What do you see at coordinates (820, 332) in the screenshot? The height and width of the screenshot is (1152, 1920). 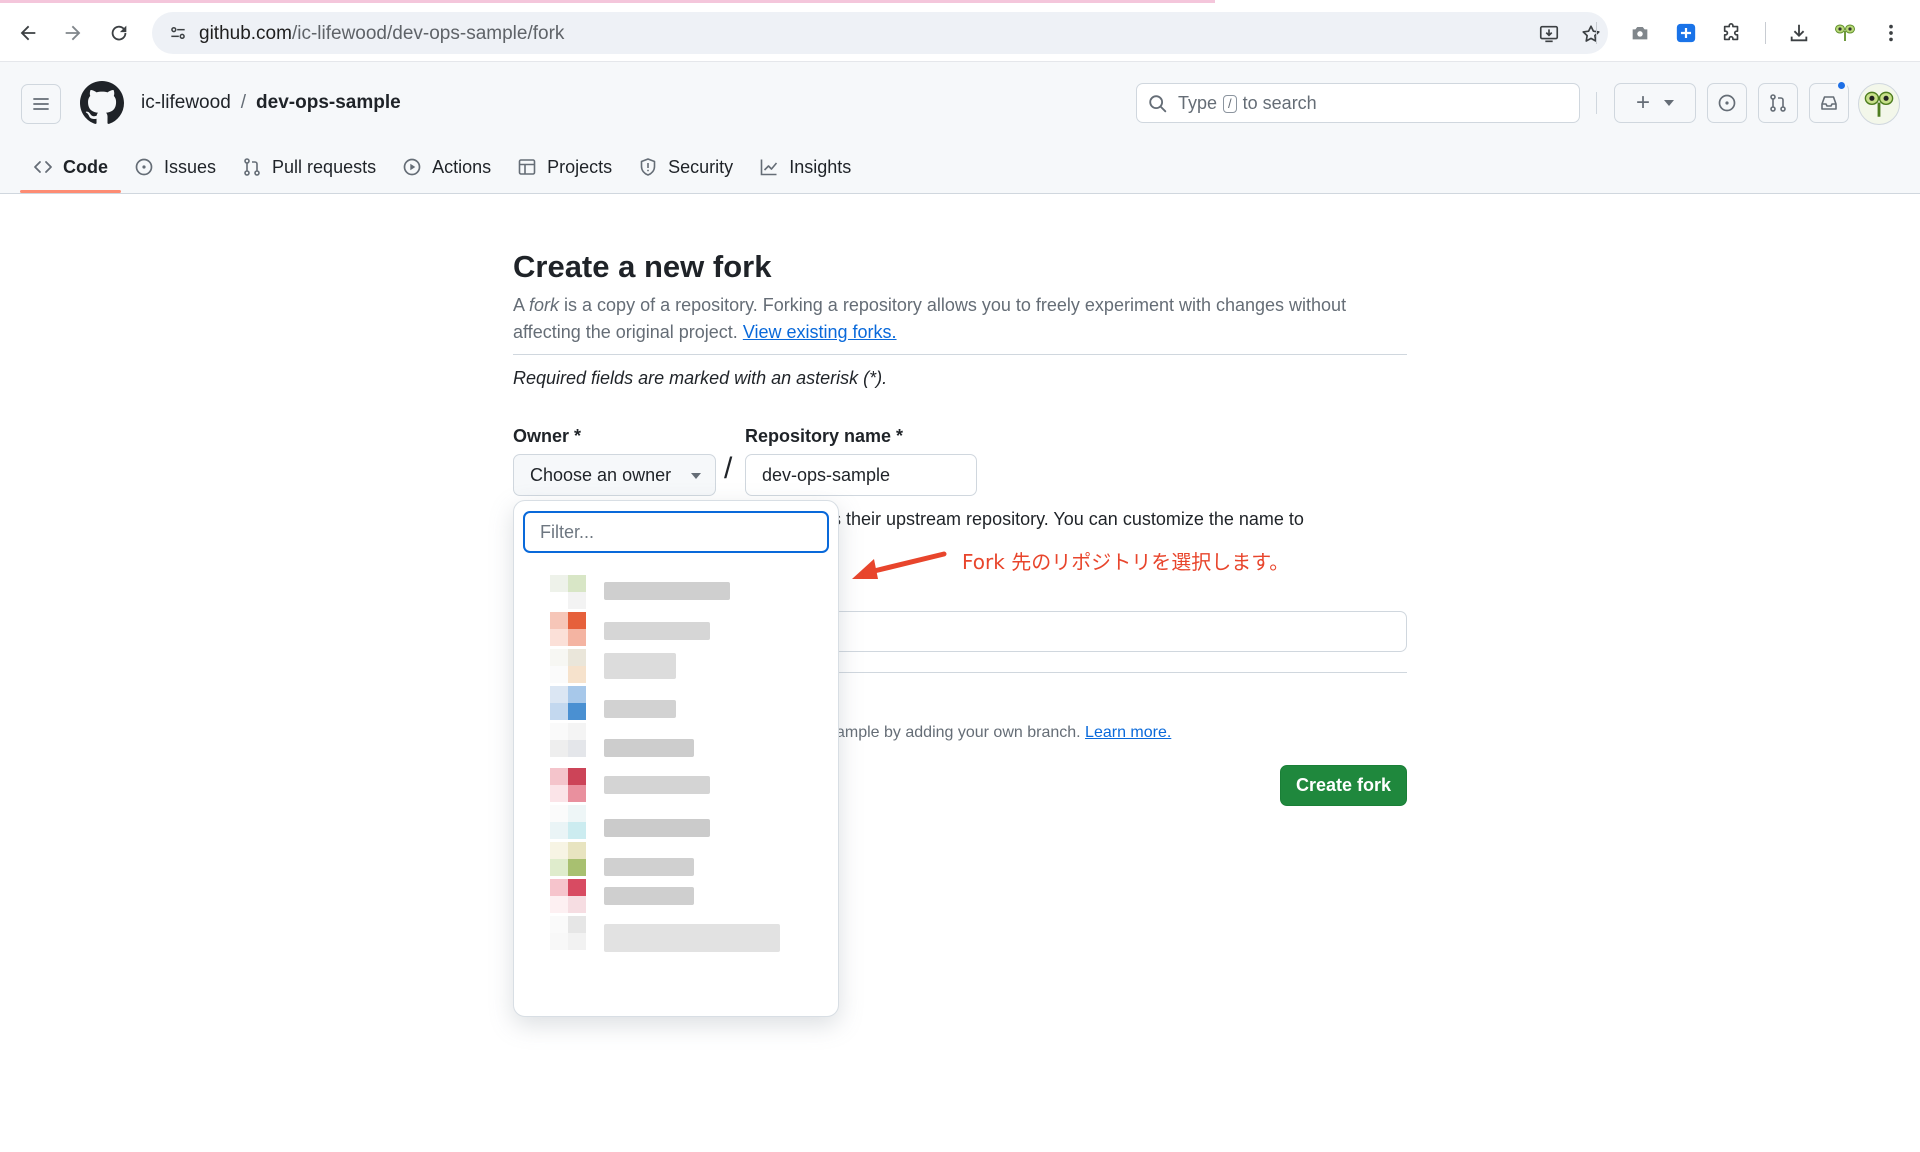 I see `view-existing-forks-link: View existing forks.` at bounding box center [820, 332].